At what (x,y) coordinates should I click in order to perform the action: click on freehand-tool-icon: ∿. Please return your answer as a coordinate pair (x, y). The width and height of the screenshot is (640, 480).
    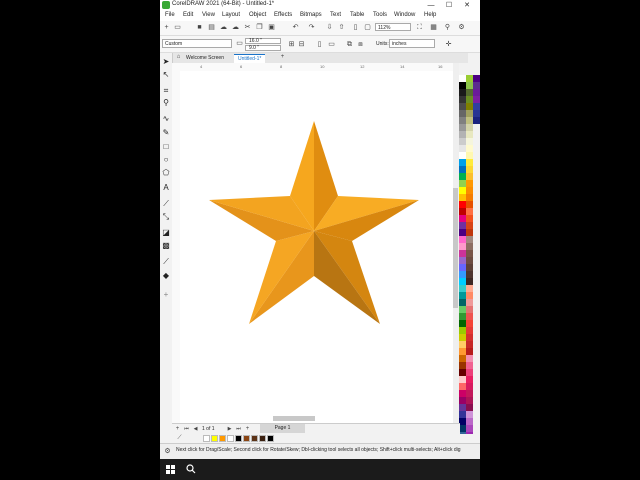
    Looking at the image, I should click on (166, 119).